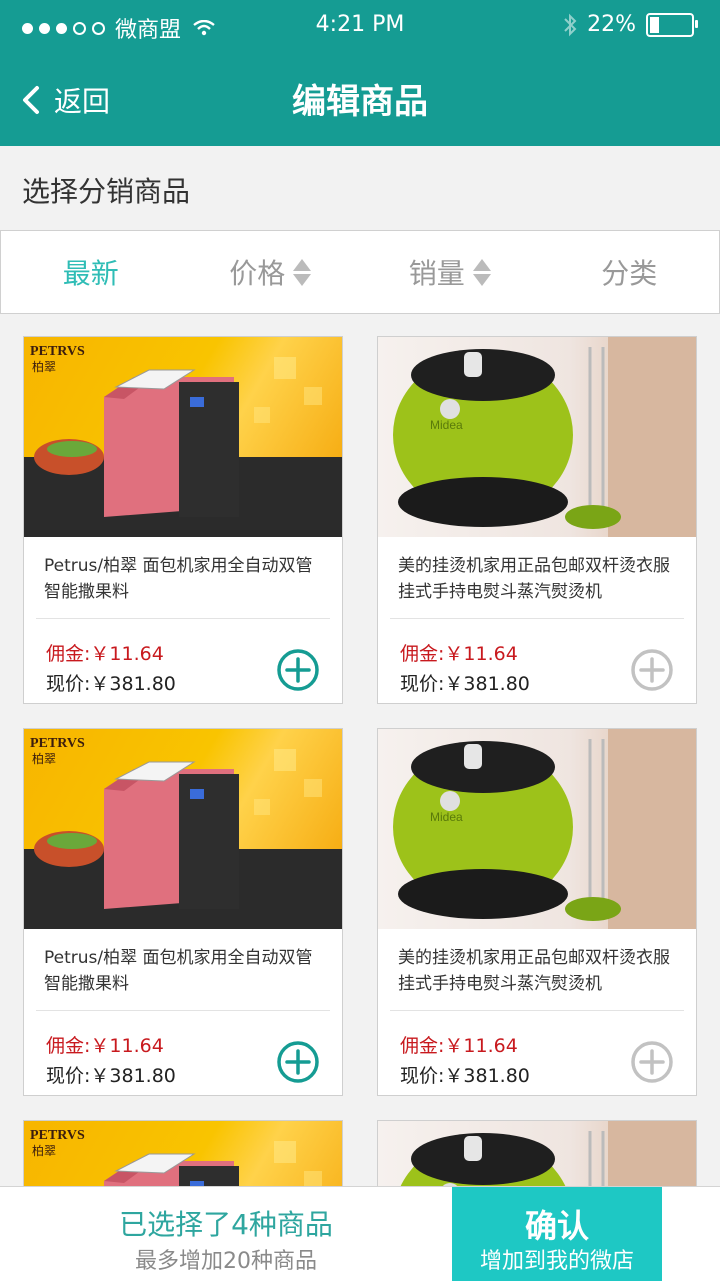  I want to click on filter-sales: 销量, so click(450, 272).